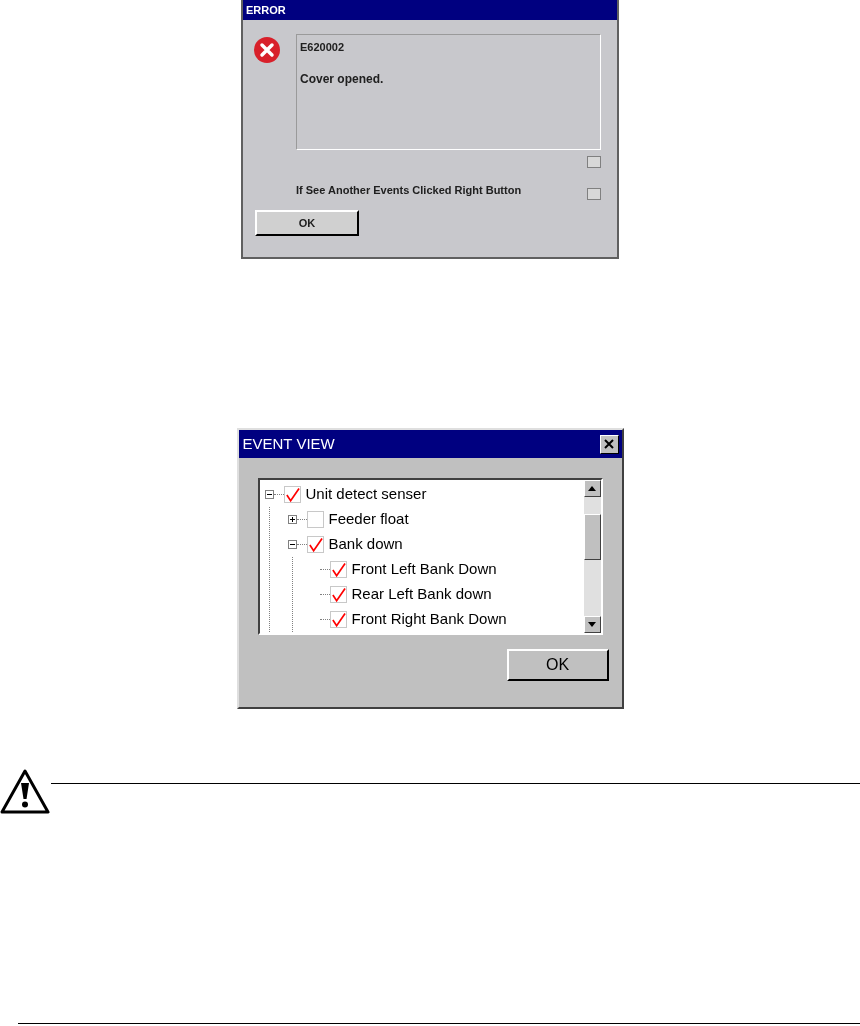  I want to click on scroll-down-icon, so click(592, 624).